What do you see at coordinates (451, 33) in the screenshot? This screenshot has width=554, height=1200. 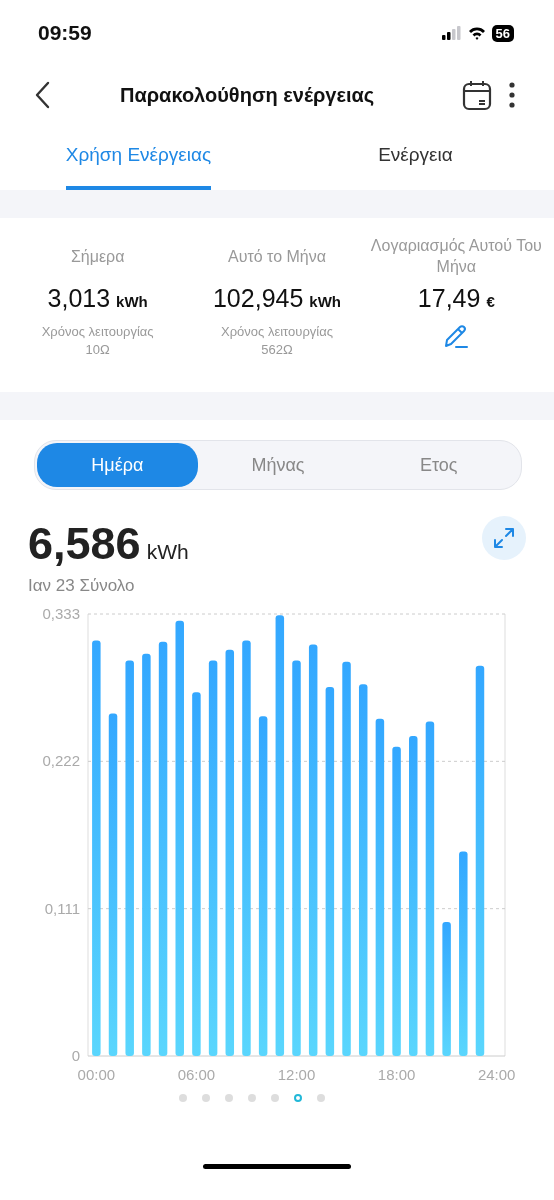 I see `signal-icon` at bounding box center [451, 33].